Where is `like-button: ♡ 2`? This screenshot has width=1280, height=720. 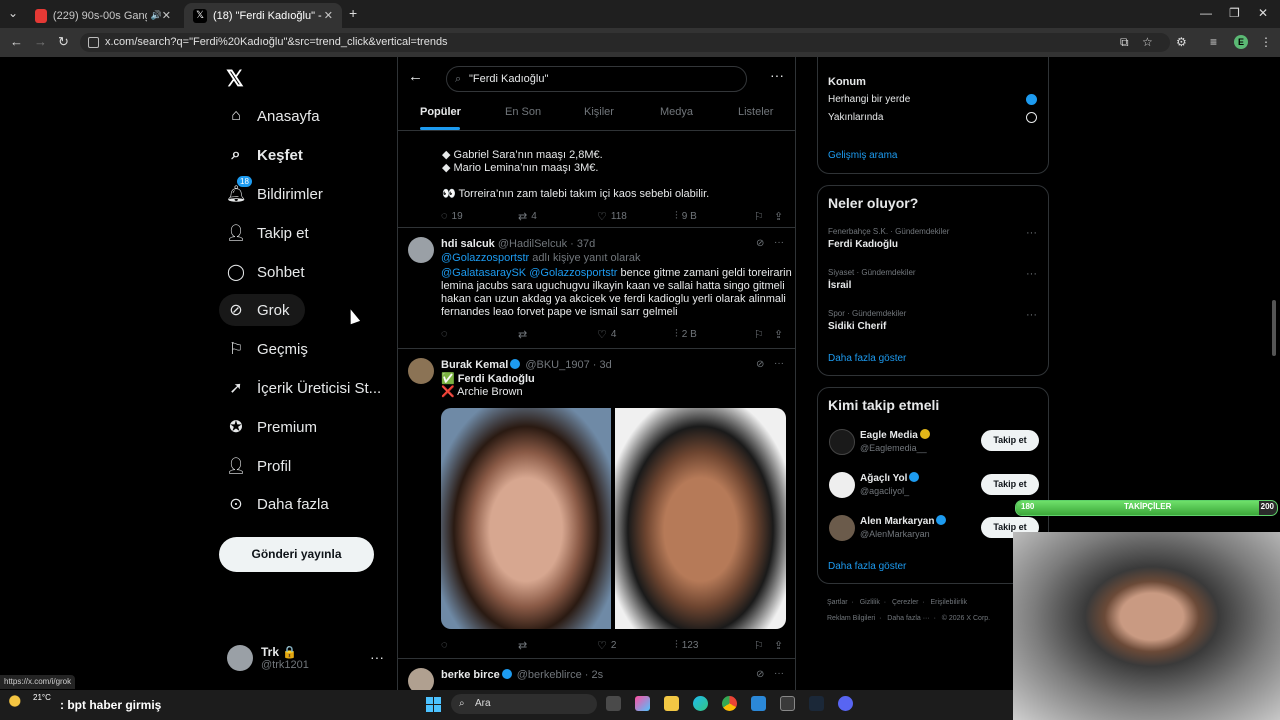 like-button: ♡ 2 is located at coordinates (606, 645).